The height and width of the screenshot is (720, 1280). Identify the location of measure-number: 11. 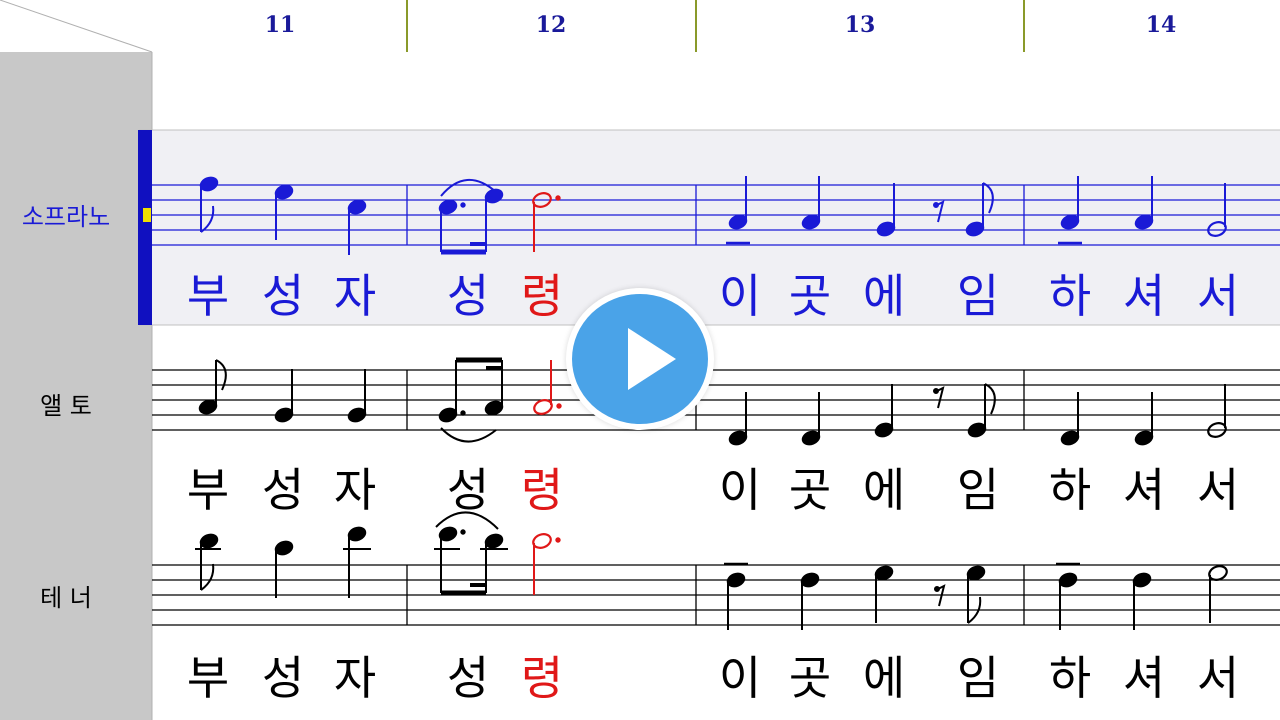
(280, 25).